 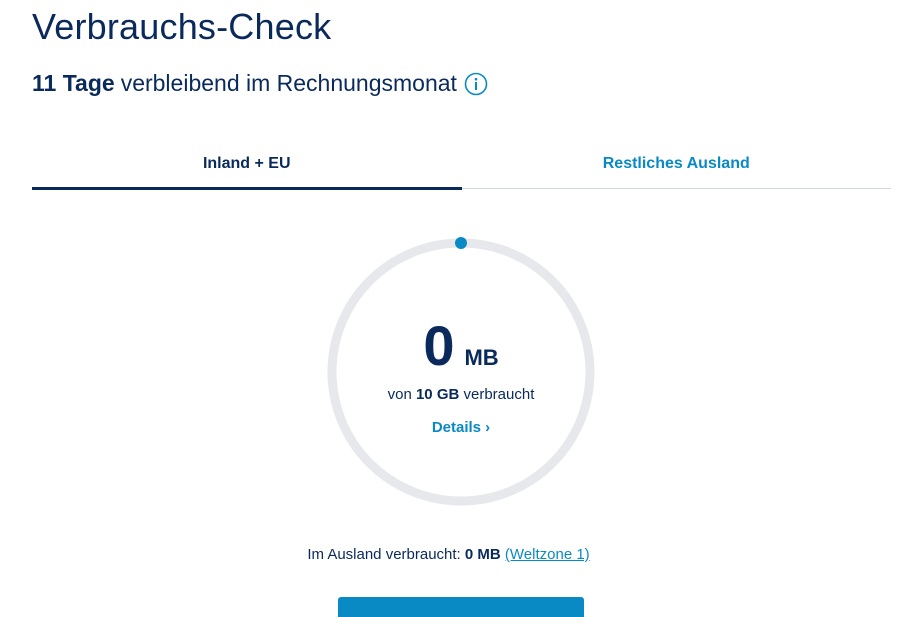 I want to click on remaining-days-line: 11 Tage verbleibend im Rechnungsmonat, so click(x=260, y=83).